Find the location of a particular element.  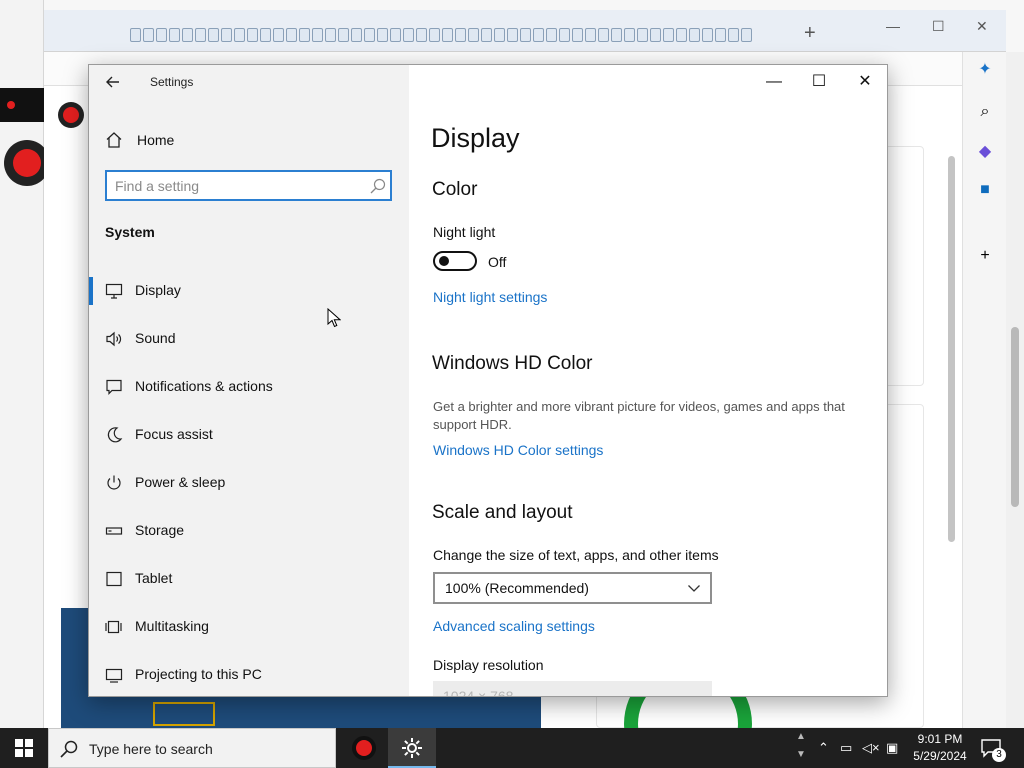

arrow-left-icon is located at coordinates (112, 82).